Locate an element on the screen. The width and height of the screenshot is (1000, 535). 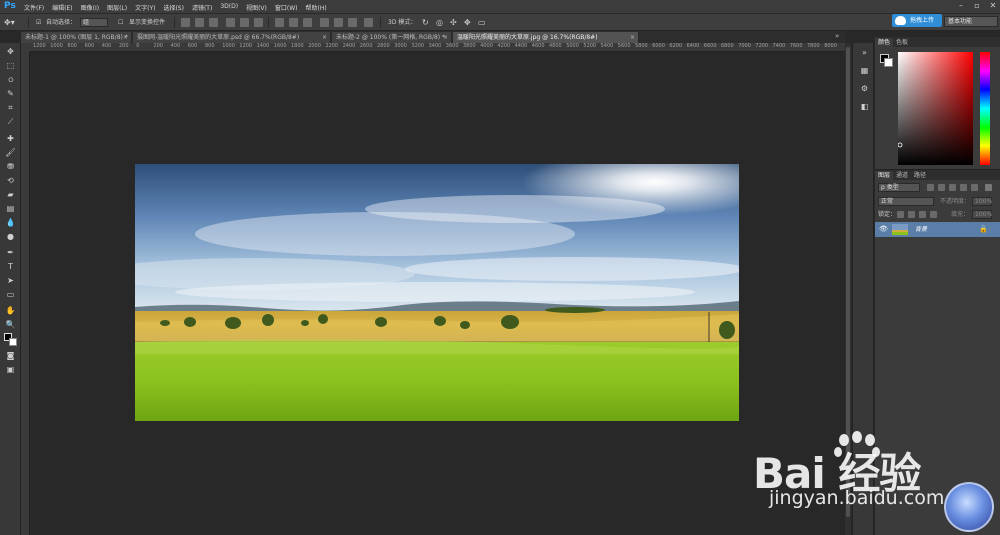
tab-swatches: 色板 is located at coordinates (902, 42).